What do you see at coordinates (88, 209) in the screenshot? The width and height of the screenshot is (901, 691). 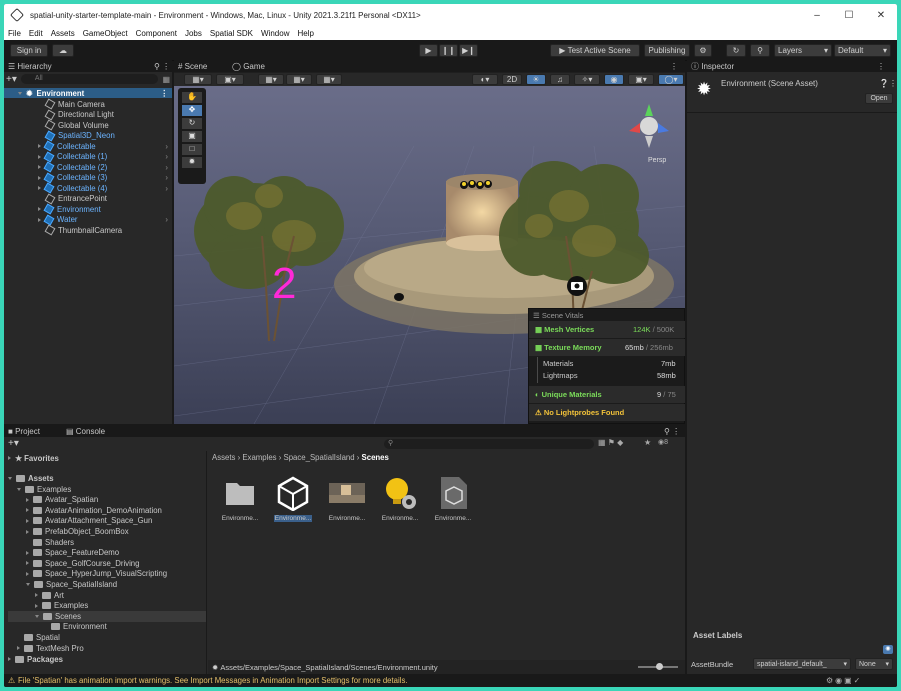 I see `hierarchy-item: Environment` at bounding box center [88, 209].